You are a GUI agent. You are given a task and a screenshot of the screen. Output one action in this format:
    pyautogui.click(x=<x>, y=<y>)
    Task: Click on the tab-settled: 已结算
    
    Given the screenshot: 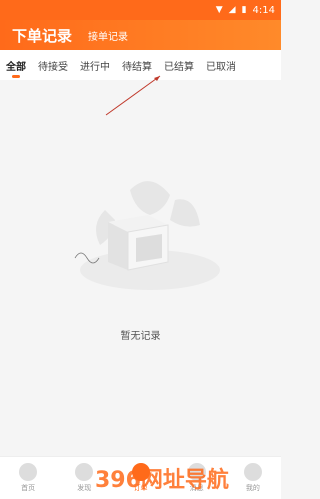 What is the action you would take?
    pyautogui.click(x=179, y=65)
    